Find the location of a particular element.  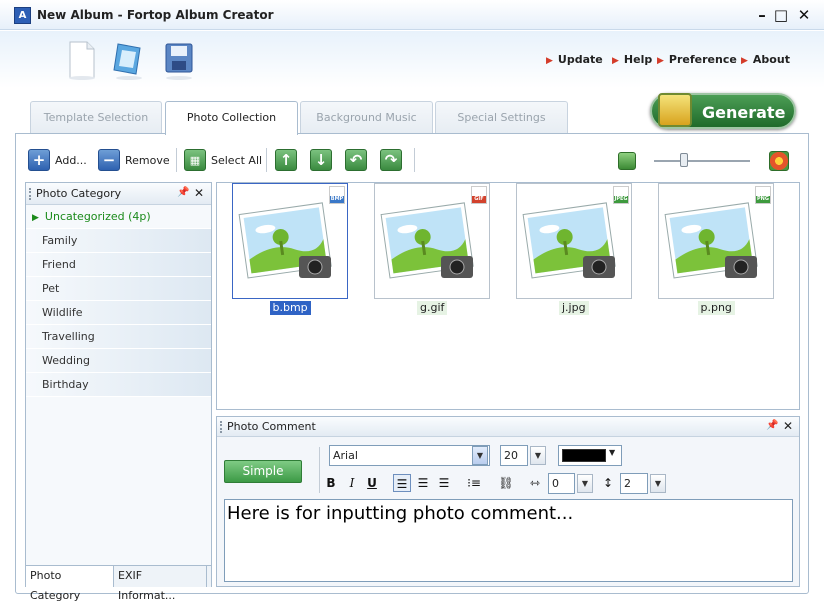

file-type-badge: JPEG is located at coordinates (621, 195).